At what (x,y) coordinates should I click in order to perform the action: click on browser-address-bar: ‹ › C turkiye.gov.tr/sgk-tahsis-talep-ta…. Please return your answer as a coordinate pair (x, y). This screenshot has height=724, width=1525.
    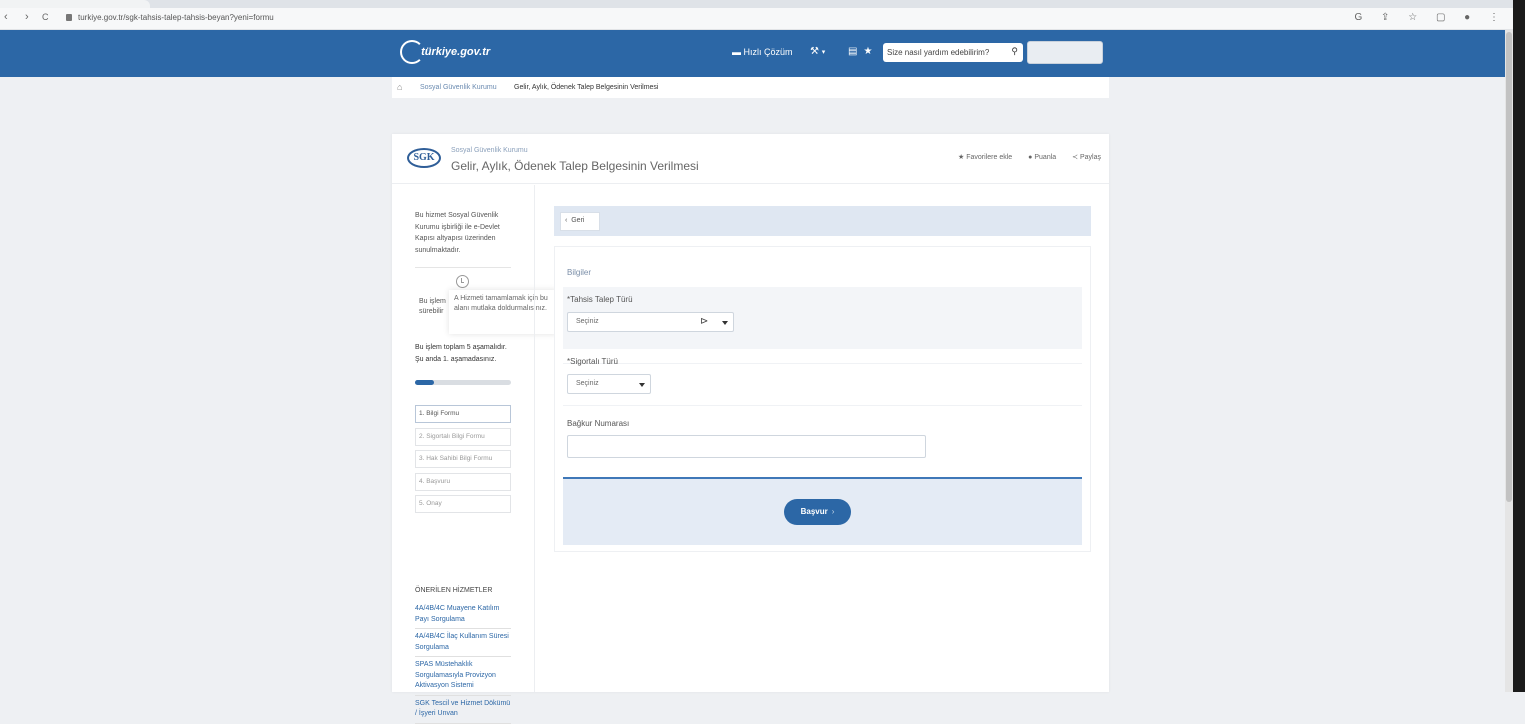
    Looking at the image, I should click on (762, 19).